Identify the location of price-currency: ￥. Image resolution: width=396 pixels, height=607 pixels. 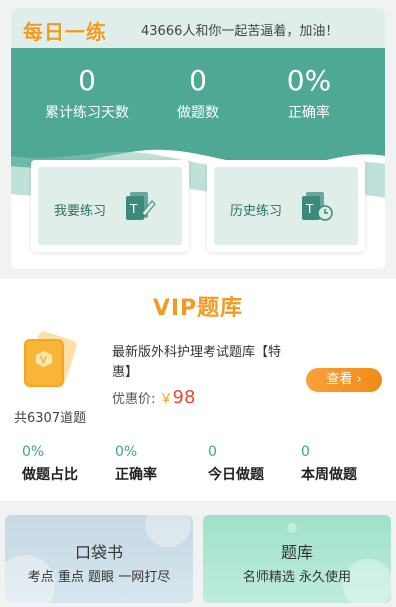
(166, 399).